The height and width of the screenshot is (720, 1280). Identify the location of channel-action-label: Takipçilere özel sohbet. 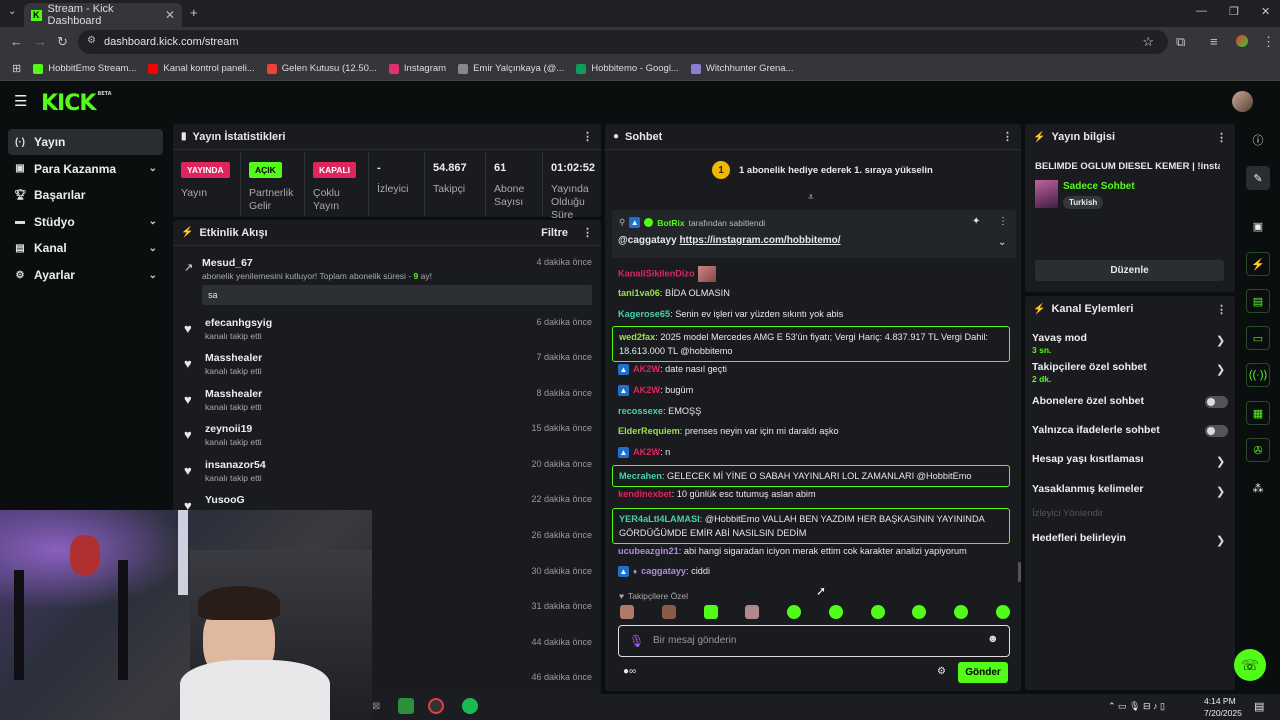
(1089, 367).